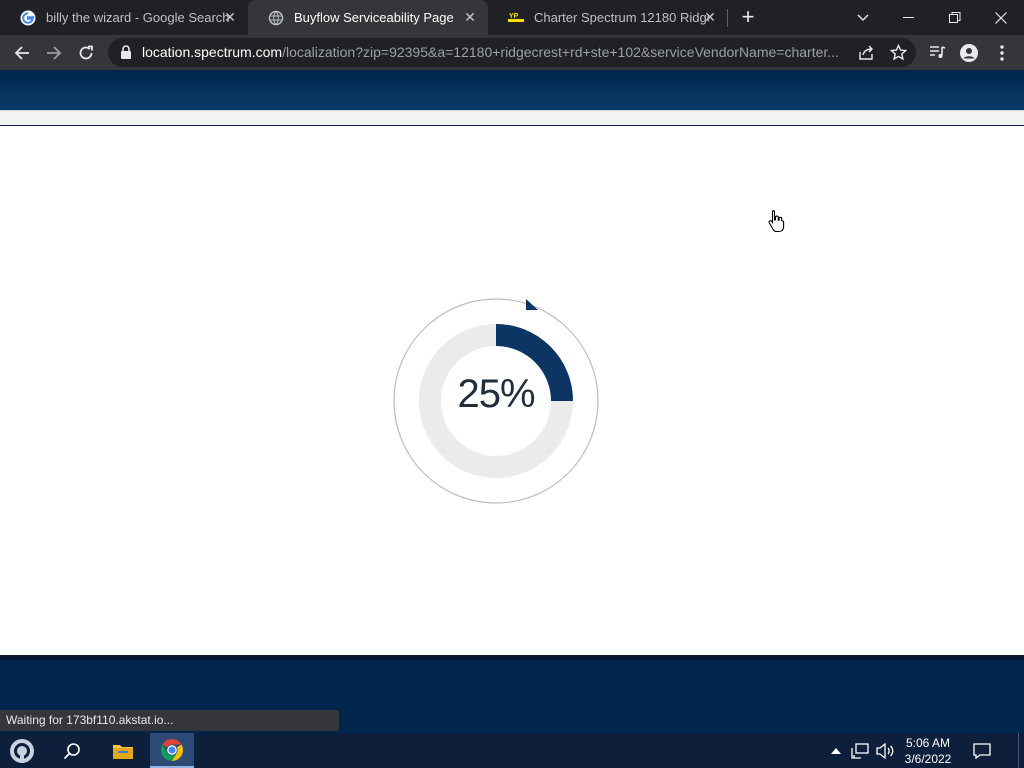 The image size is (1024, 768). I want to click on playlist-music-icon, so click(937, 52).